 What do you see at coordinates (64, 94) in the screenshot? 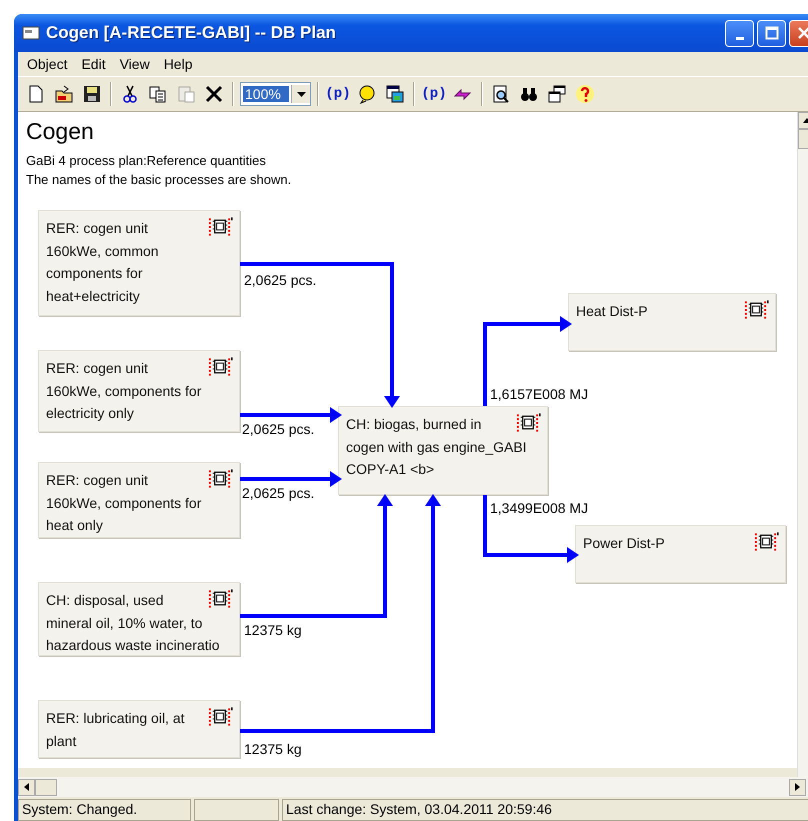
I see `folder-icon` at bounding box center [64, 94].